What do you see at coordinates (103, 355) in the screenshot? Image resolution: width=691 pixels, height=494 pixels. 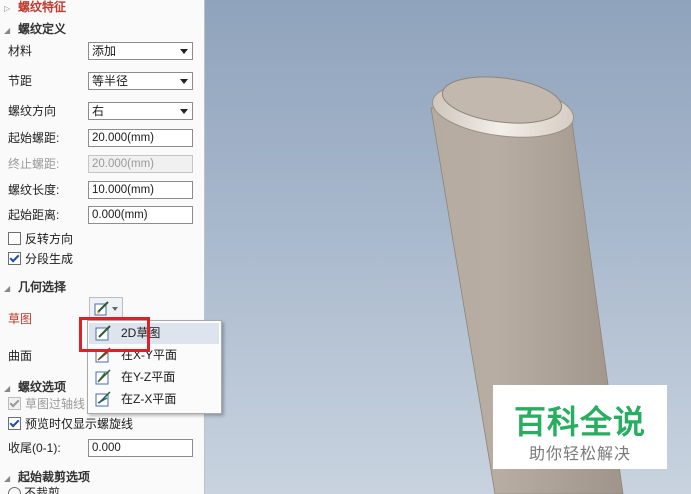 I see `xy-plane-icon` at bounding box center [103, 355].